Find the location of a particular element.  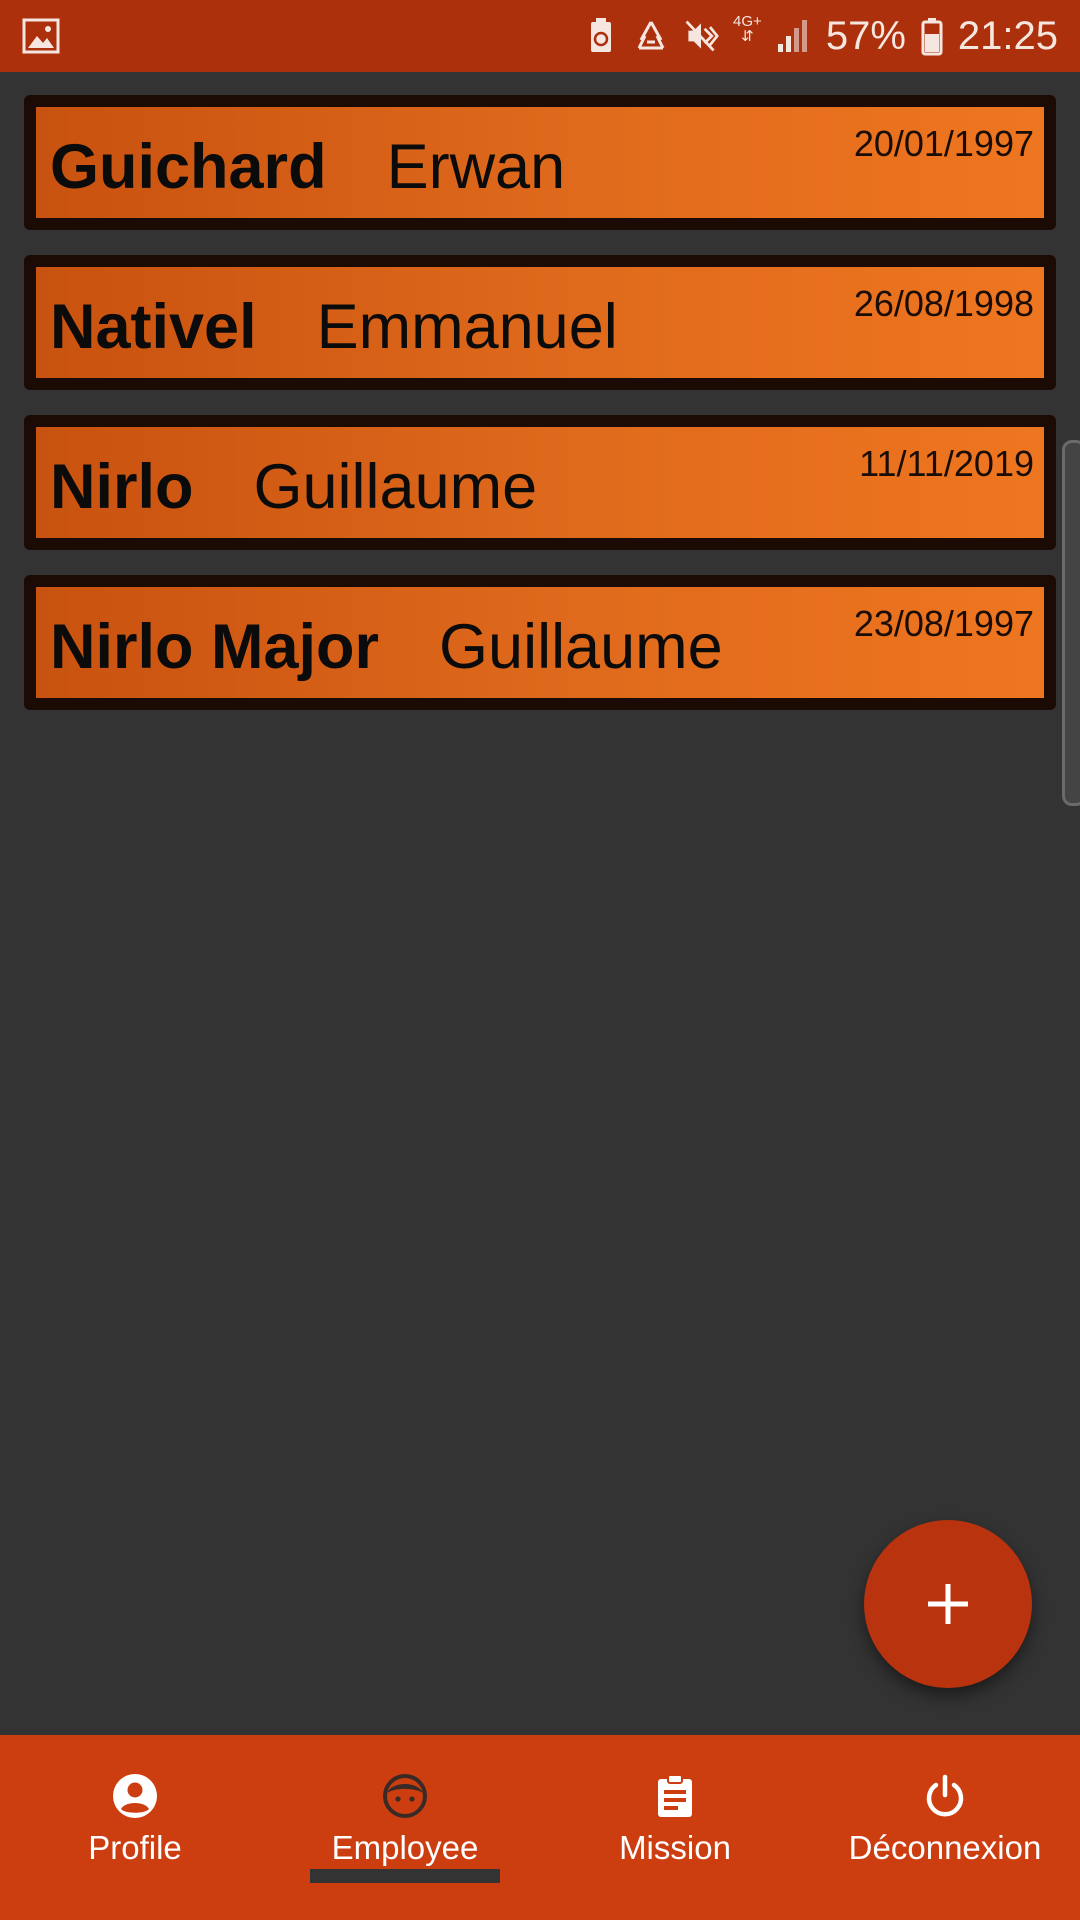

employee-last-name: Guichard is located at coordinates (188, 167).